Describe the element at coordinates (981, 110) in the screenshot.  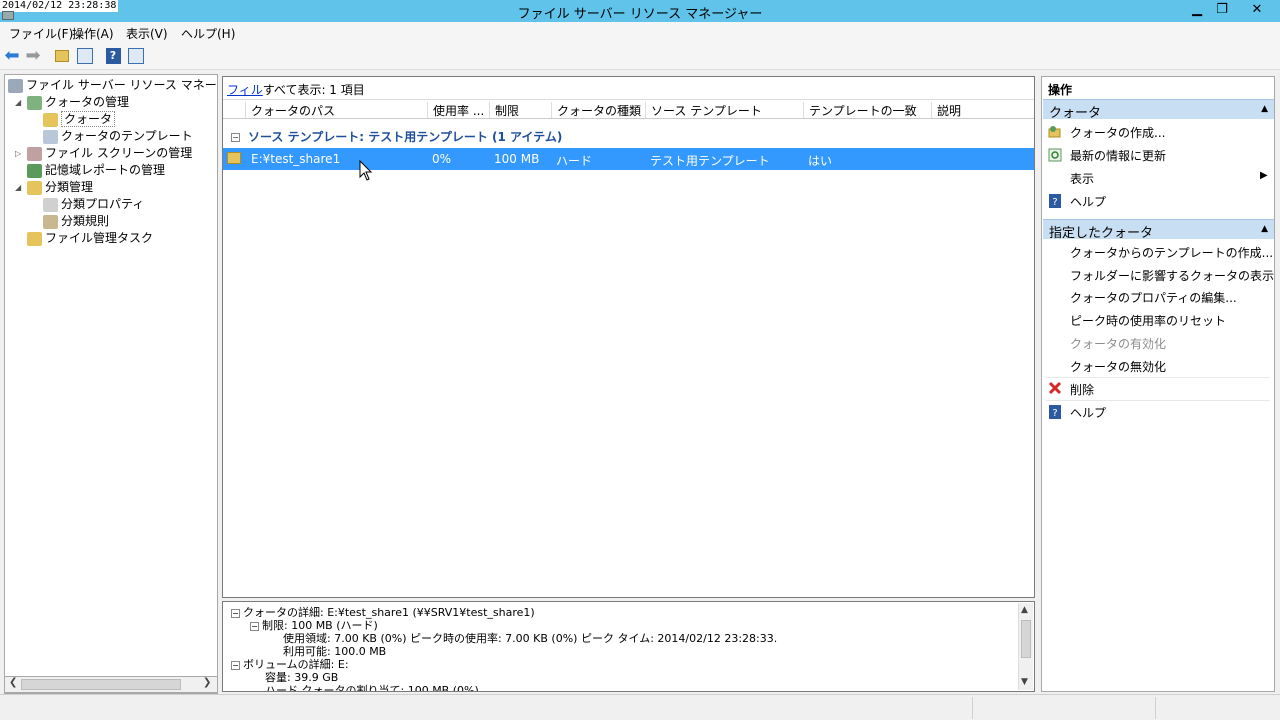
I see `col-description: 説明` at that location.